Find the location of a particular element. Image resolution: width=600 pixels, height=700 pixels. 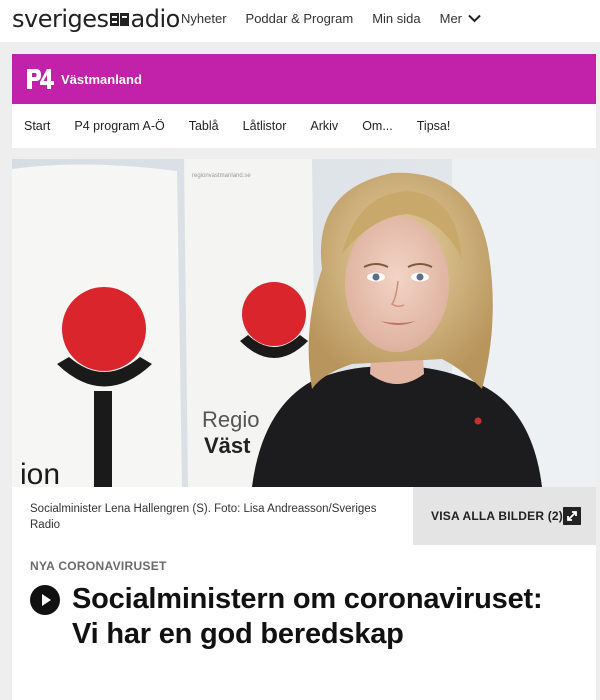

subnav-item-program: P4 program A-Ö is located at coordinates (119, 126).